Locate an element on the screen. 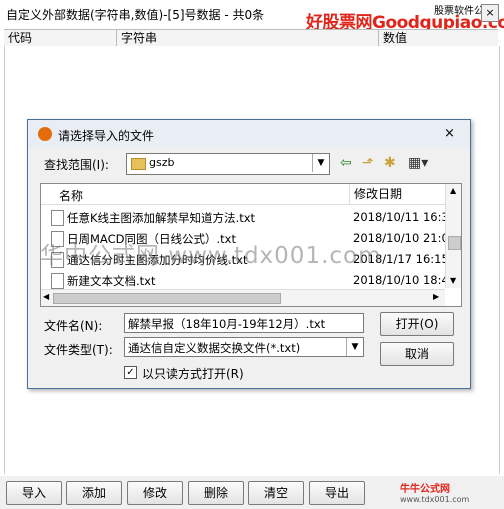 This screenshot has height=509, width=504. back-arrow-icon: ⇦ is located at coordinates (346, 163).